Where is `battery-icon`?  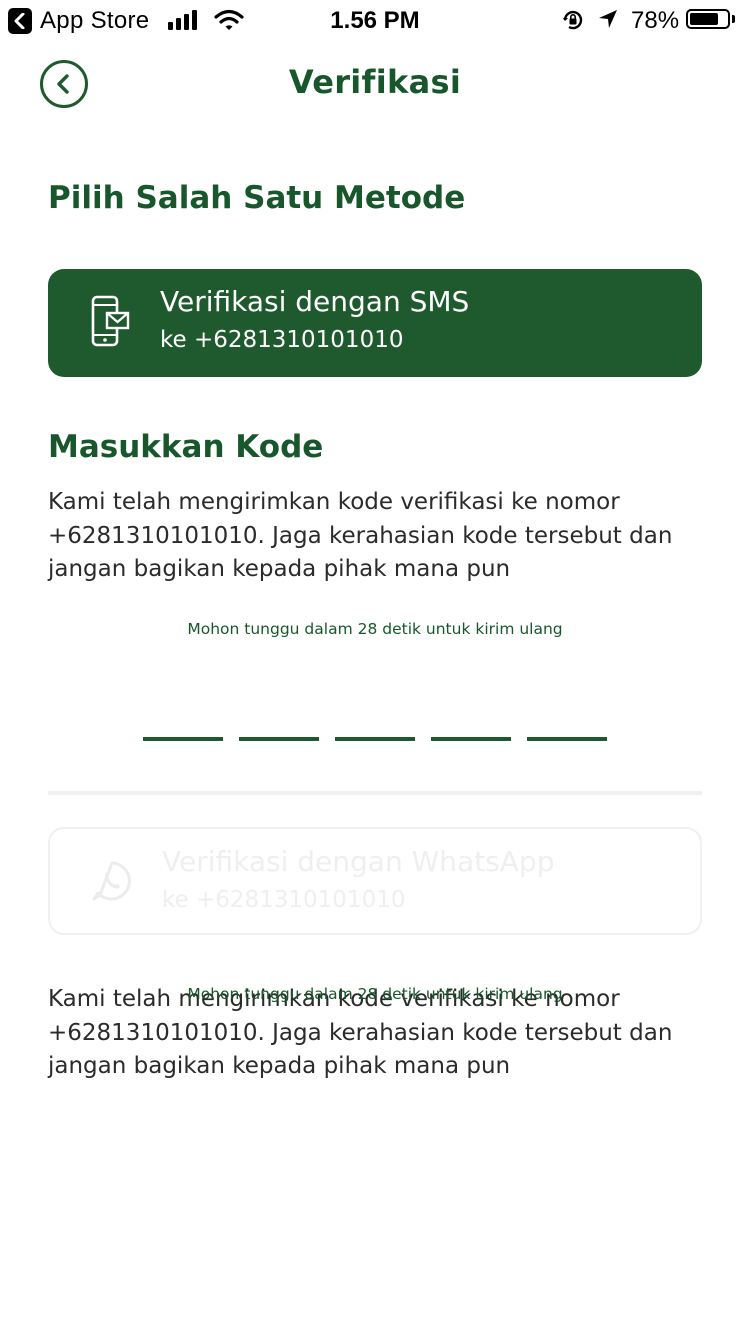 battery-icon is located at coordinates (708, 19).